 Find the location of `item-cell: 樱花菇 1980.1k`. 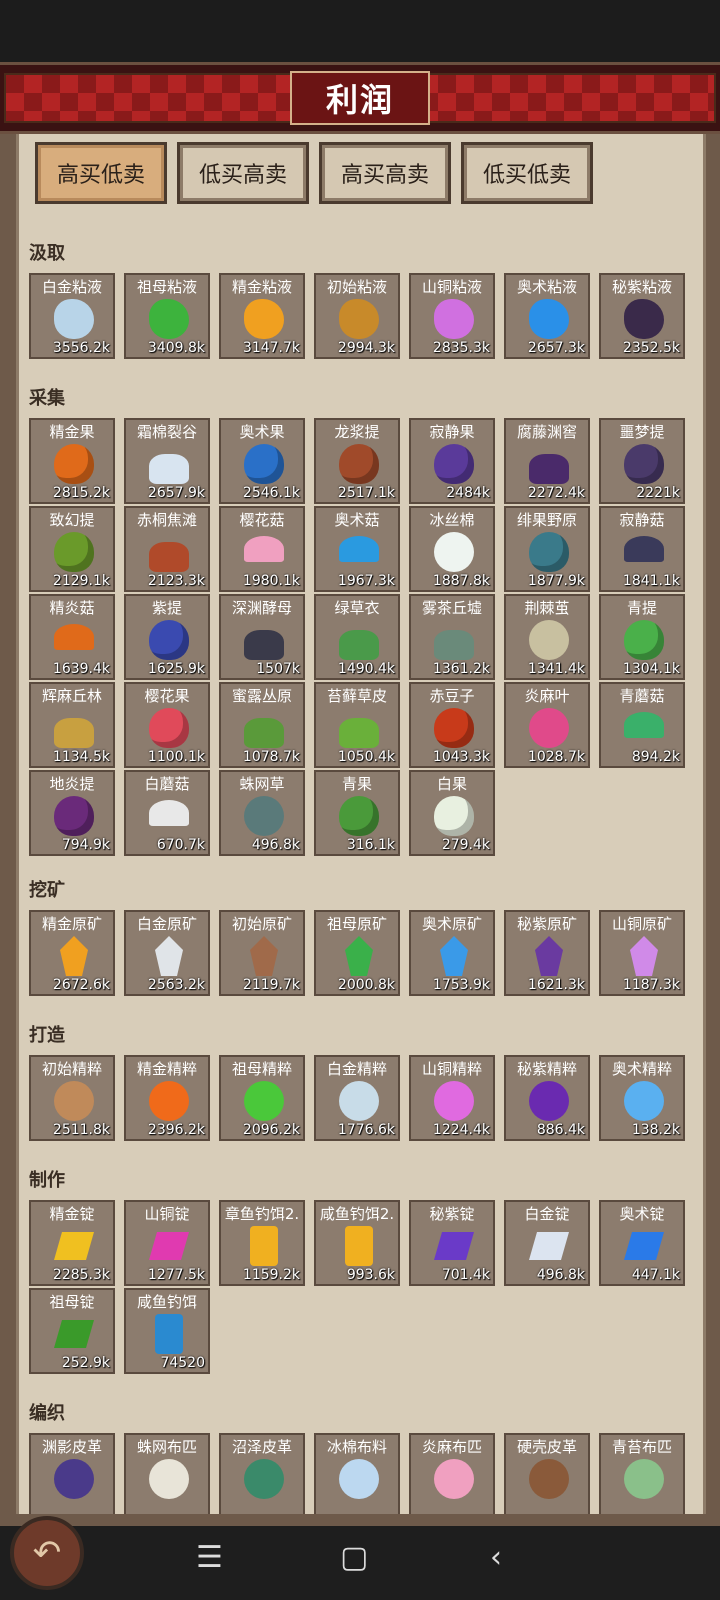

item-cell: 樱花菇 1980.1k is located at coordinates (262, 549).